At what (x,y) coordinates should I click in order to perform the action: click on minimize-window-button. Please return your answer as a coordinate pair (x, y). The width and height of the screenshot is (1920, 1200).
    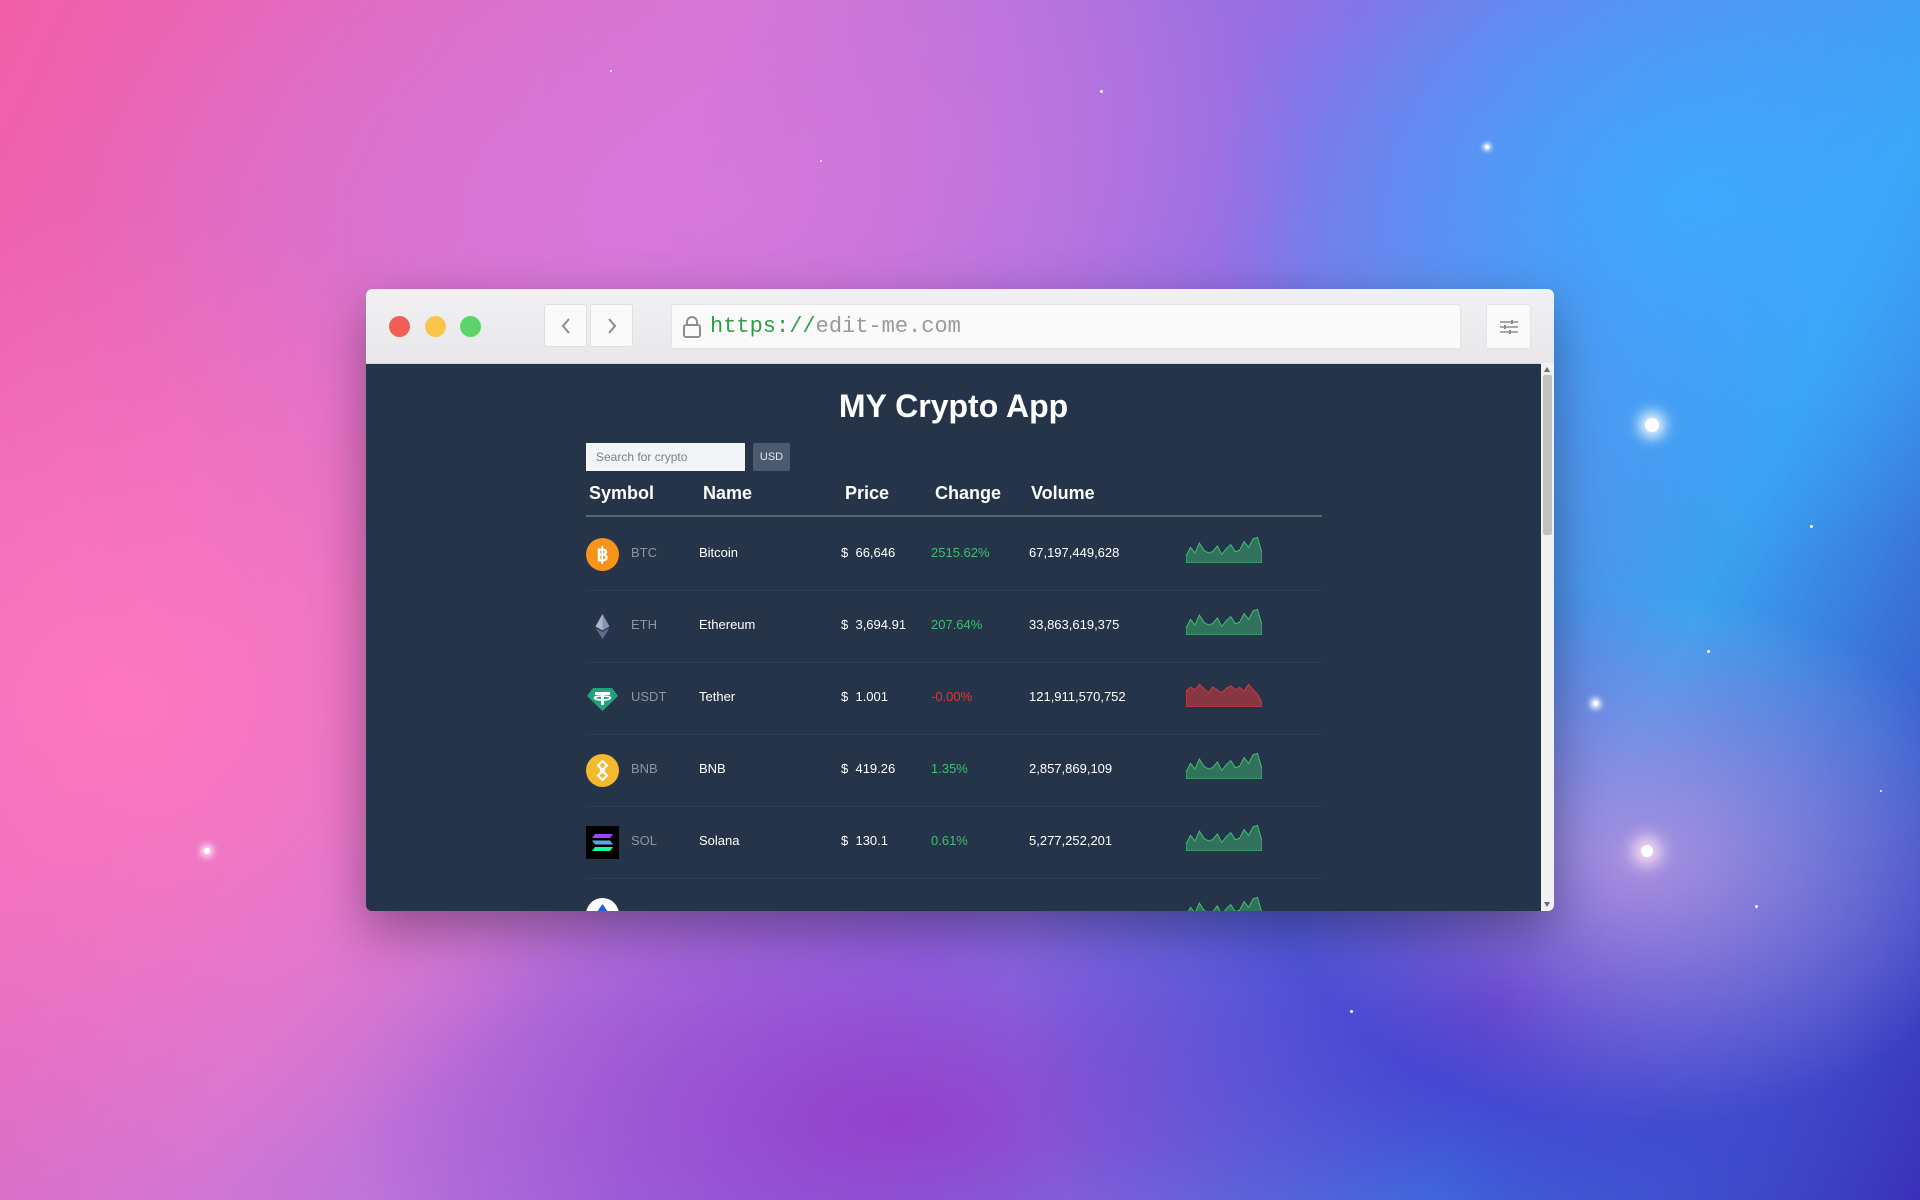
    Looking at the image, I should click on (435, 326).